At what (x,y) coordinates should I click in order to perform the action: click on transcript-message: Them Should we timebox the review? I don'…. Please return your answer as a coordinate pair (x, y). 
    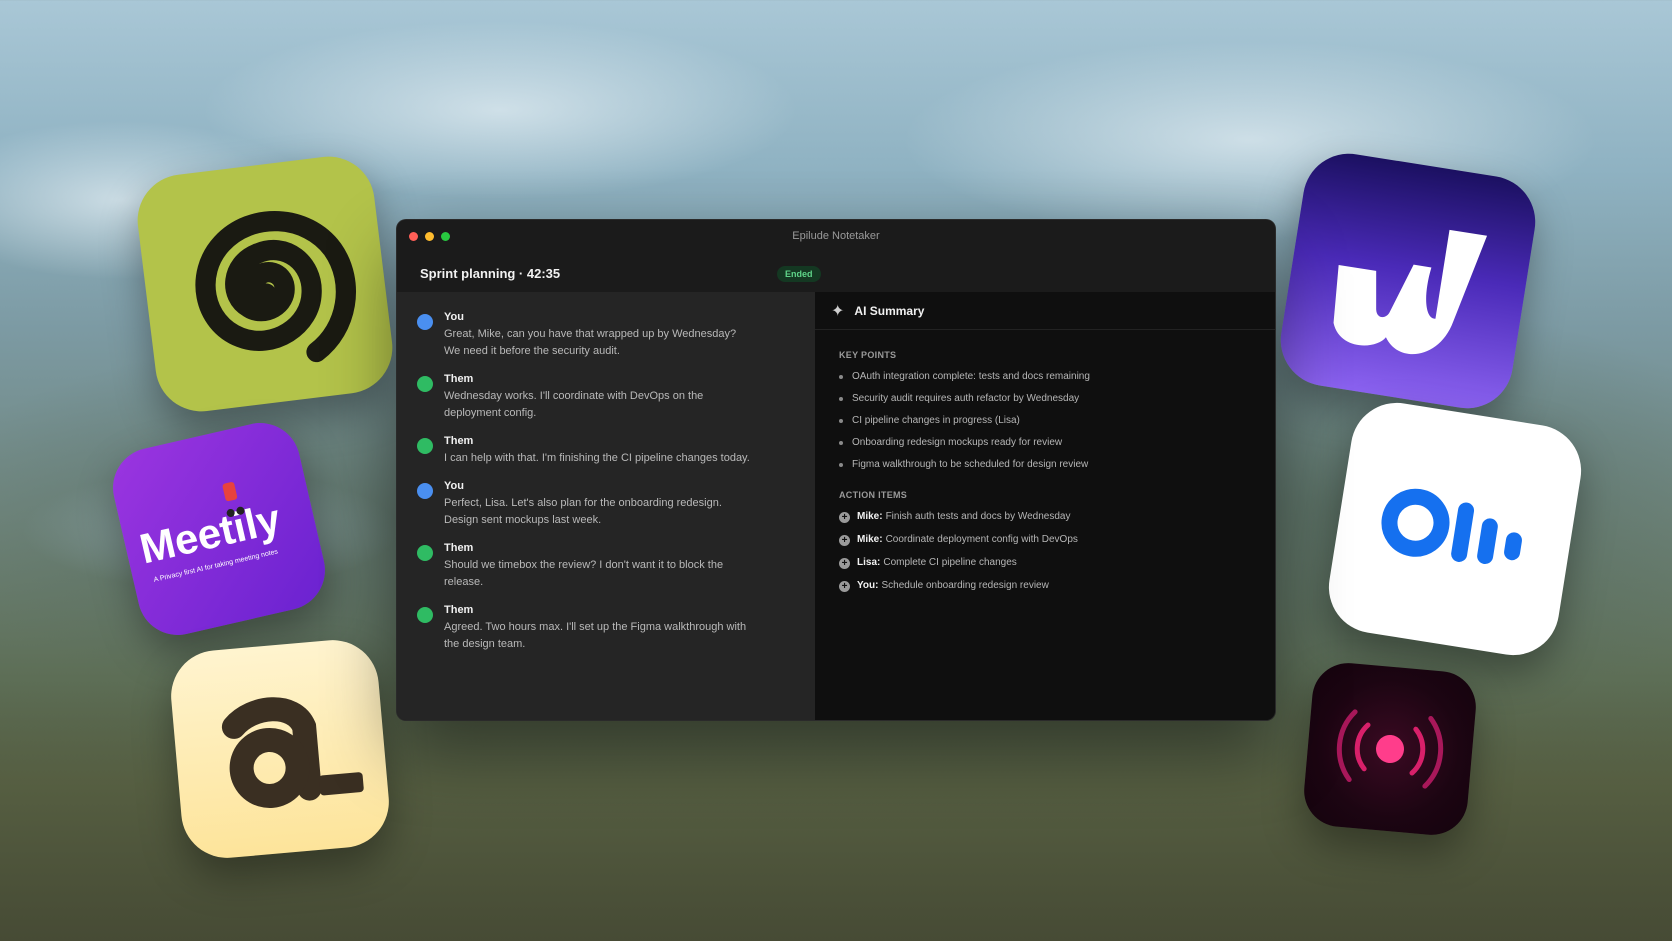
    Looking at the image, I should click on (616, 566).